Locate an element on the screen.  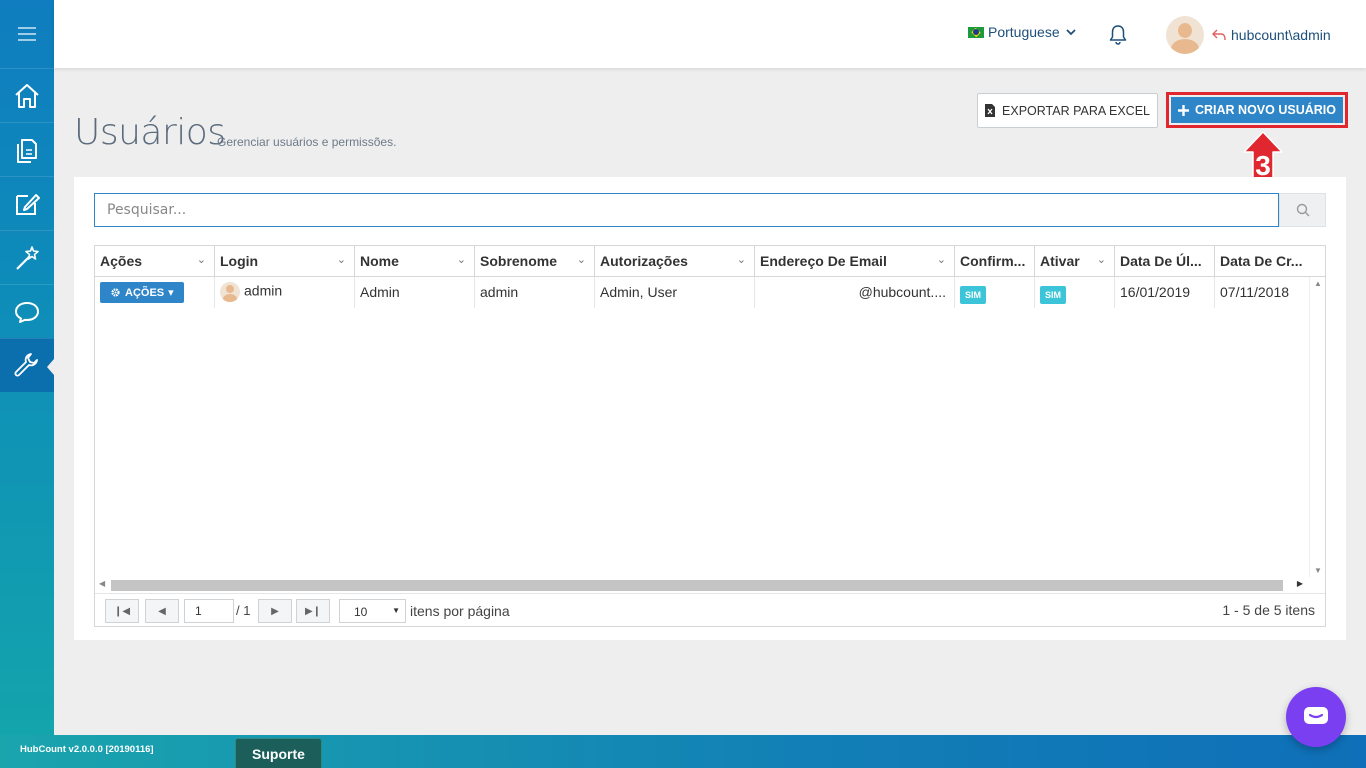
export-excel-button: EXPORTAR PARA EXCEL is located at coordinates (1067, 110).